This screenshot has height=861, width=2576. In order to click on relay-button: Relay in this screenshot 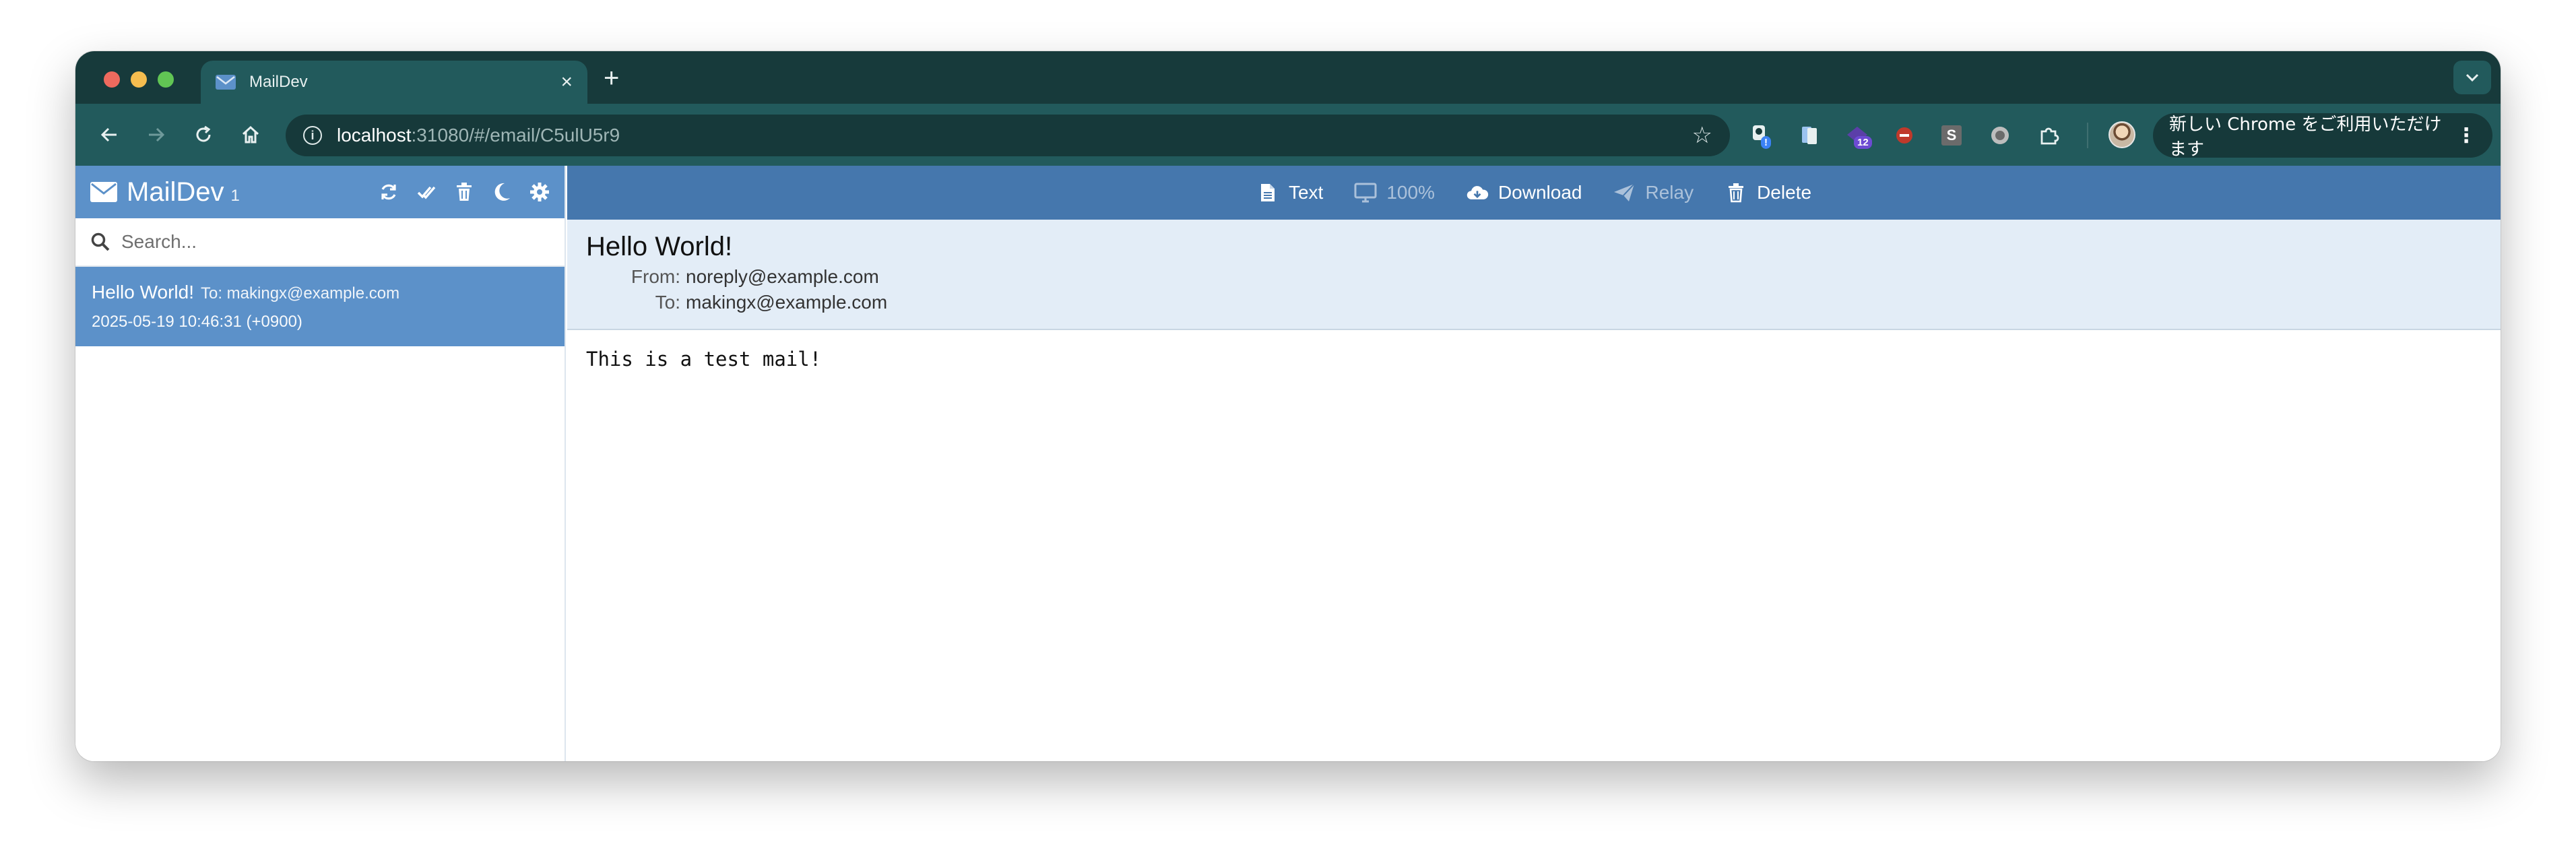, I will do `click(1653, 192)`.